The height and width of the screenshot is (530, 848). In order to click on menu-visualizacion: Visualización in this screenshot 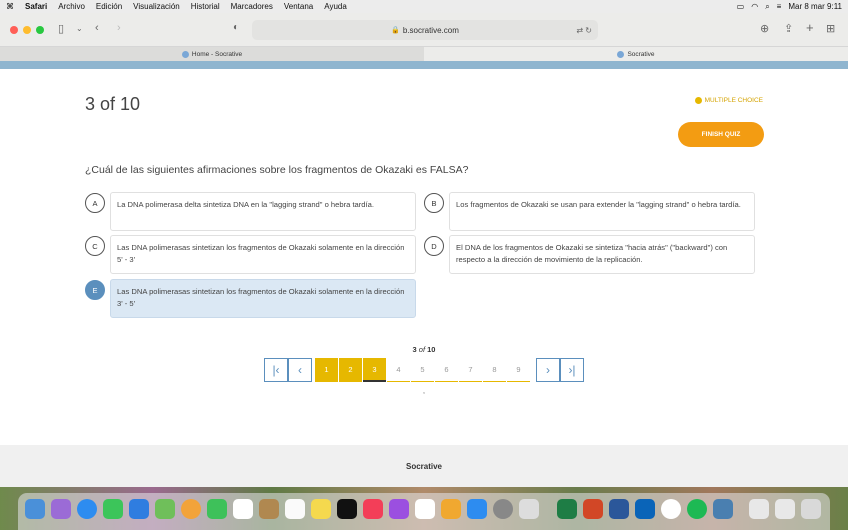, I will do `click(156, 6)`.